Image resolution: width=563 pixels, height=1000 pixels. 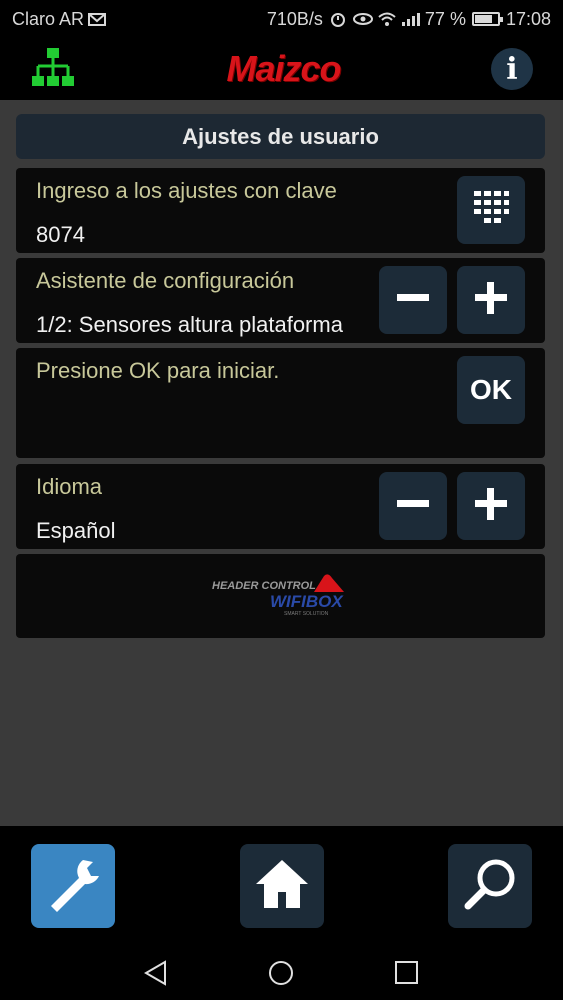 I want to click on ok-button: OK, so click(x=491, y=390).